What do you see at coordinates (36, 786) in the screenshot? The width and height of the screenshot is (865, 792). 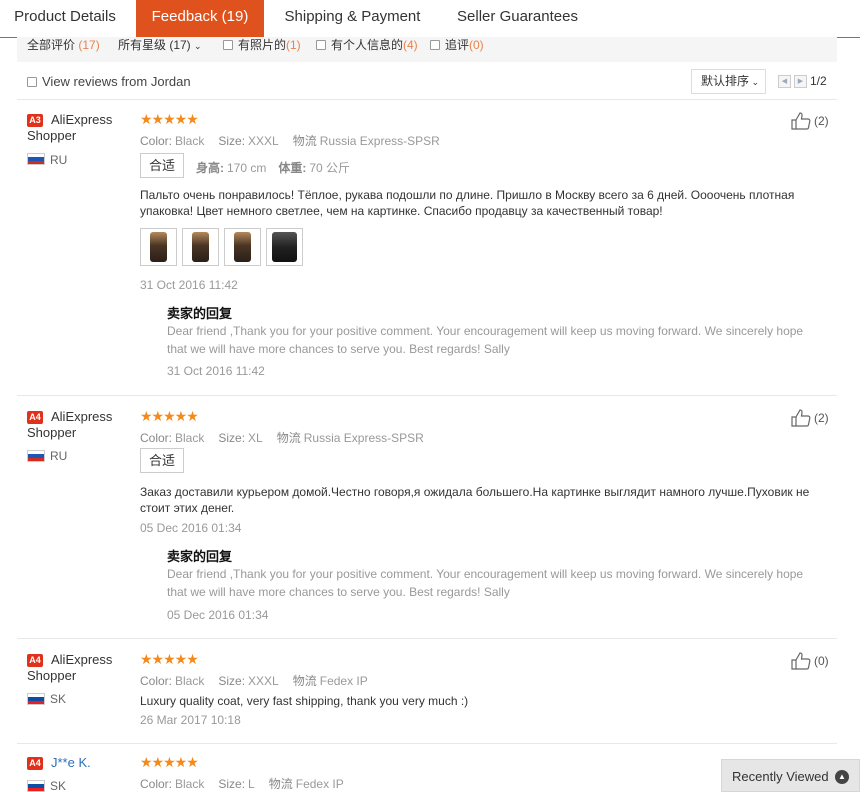 I see `sk-flag-icon` at bounding box center [36, 786].